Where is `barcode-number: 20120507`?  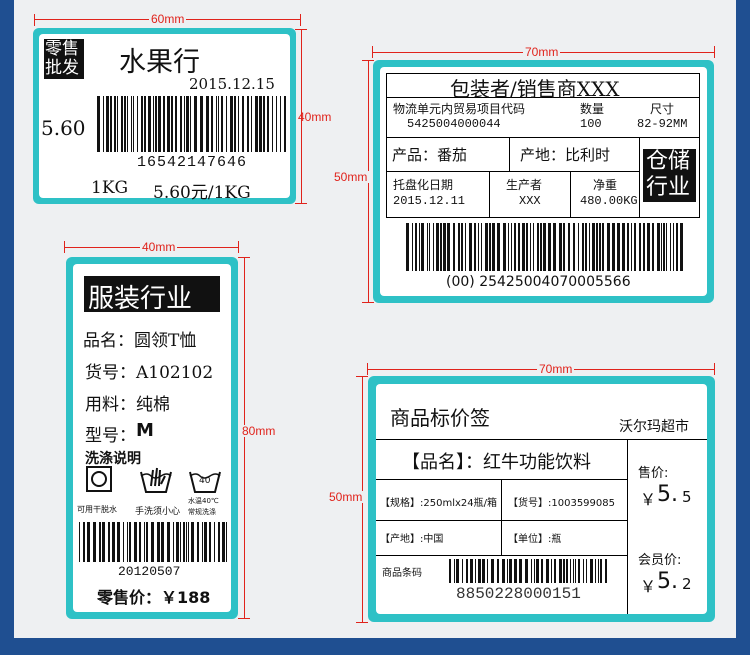
barcode-number: 20120507 is located at coordinates (149, 571).